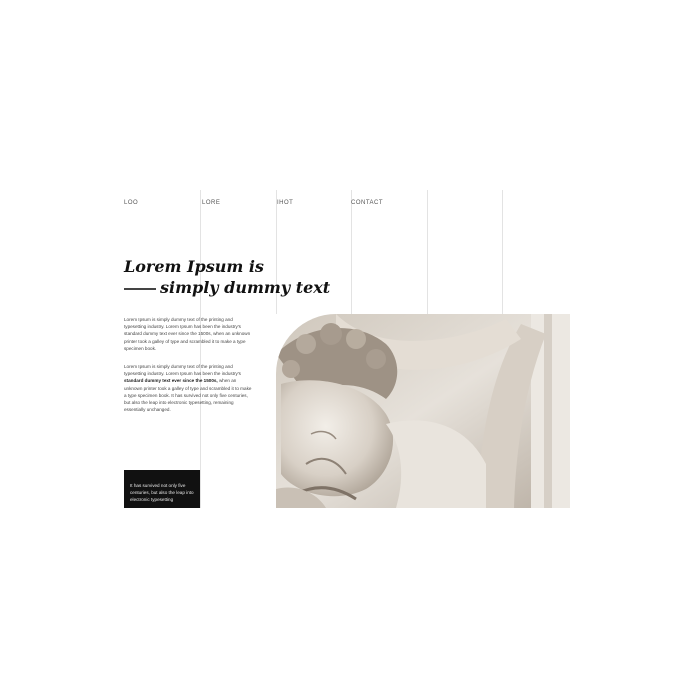 This screenshot has height=700, width=700. Describe the element at coordinates (227, 287) in the screenshot. I see `title-line-2: simply dummy text` at that location.